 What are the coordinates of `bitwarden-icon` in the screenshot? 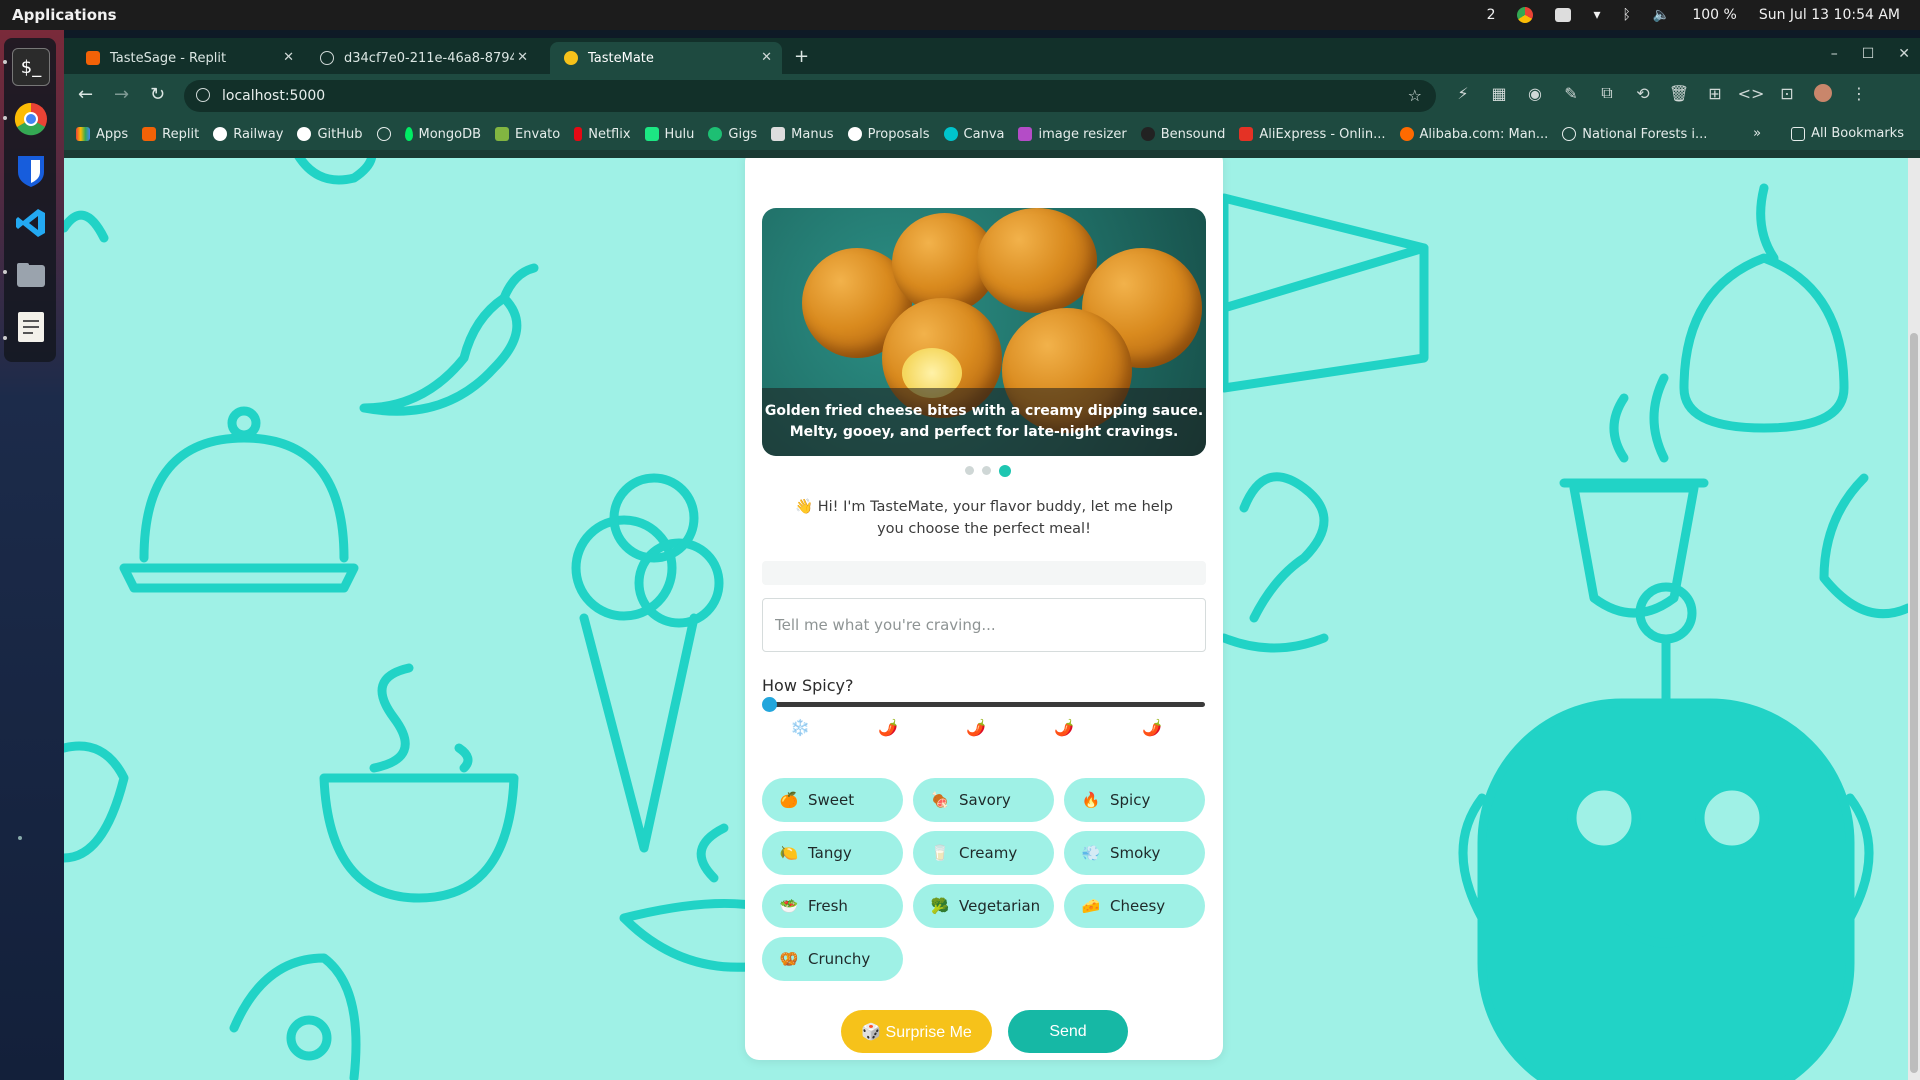 It's located at (31, 171).